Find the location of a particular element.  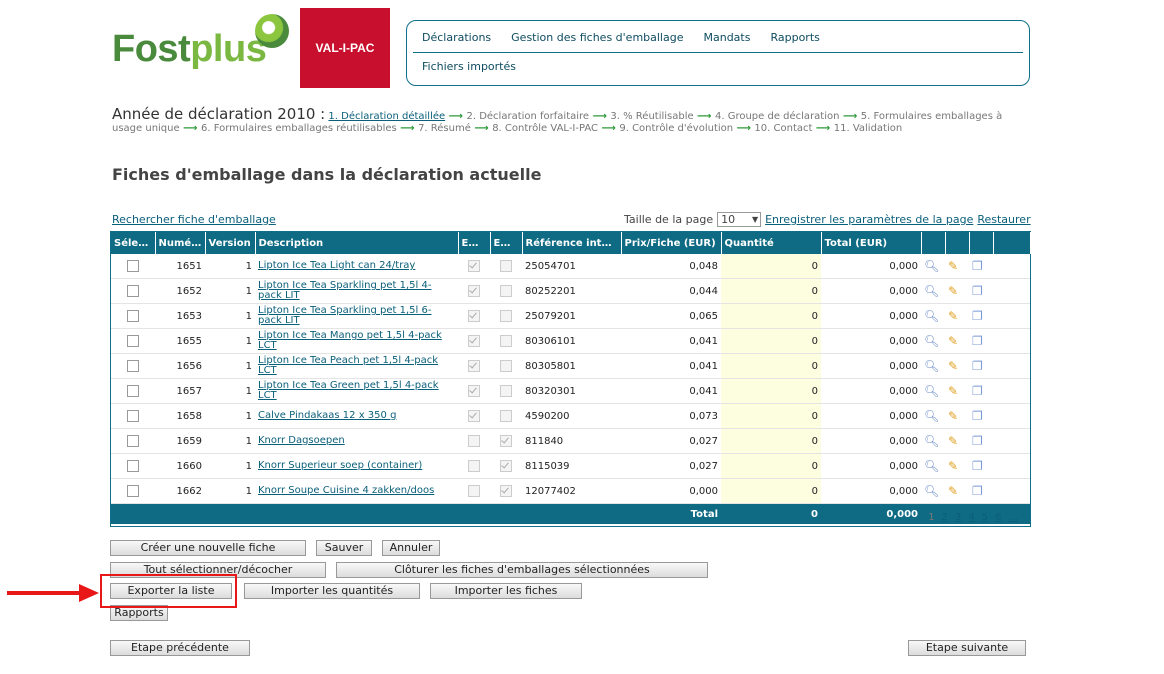

breadcrumb-step-1: 1. Déclaration détaillée is located at coordinates (386, 116).